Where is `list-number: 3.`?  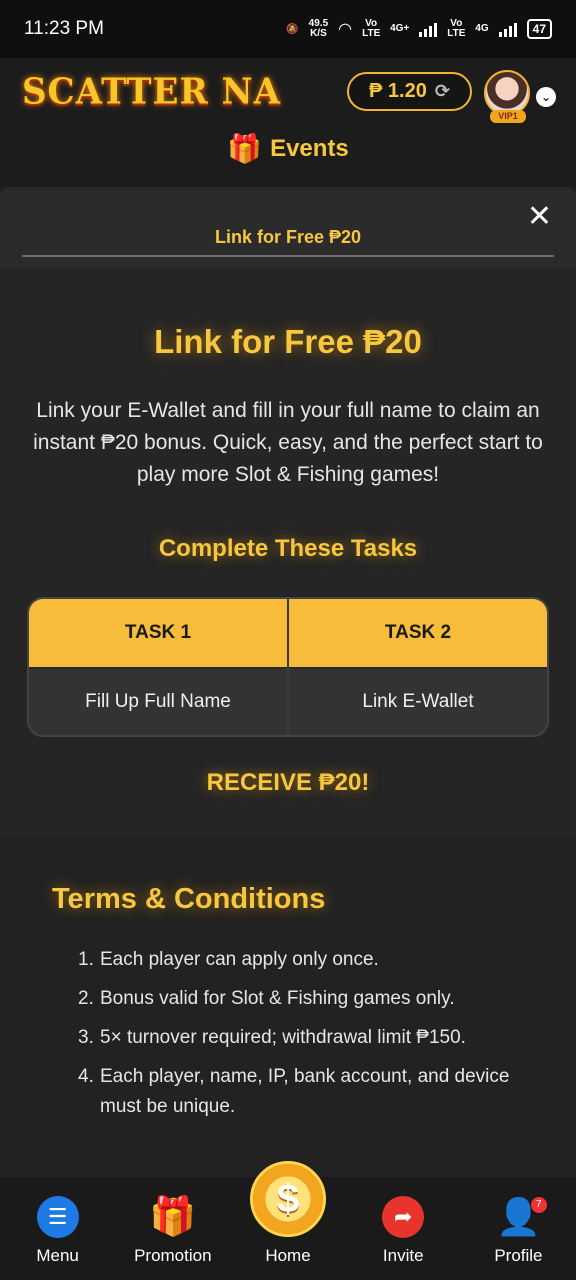 list-number: 3. is located at coordinates (86, 1037).